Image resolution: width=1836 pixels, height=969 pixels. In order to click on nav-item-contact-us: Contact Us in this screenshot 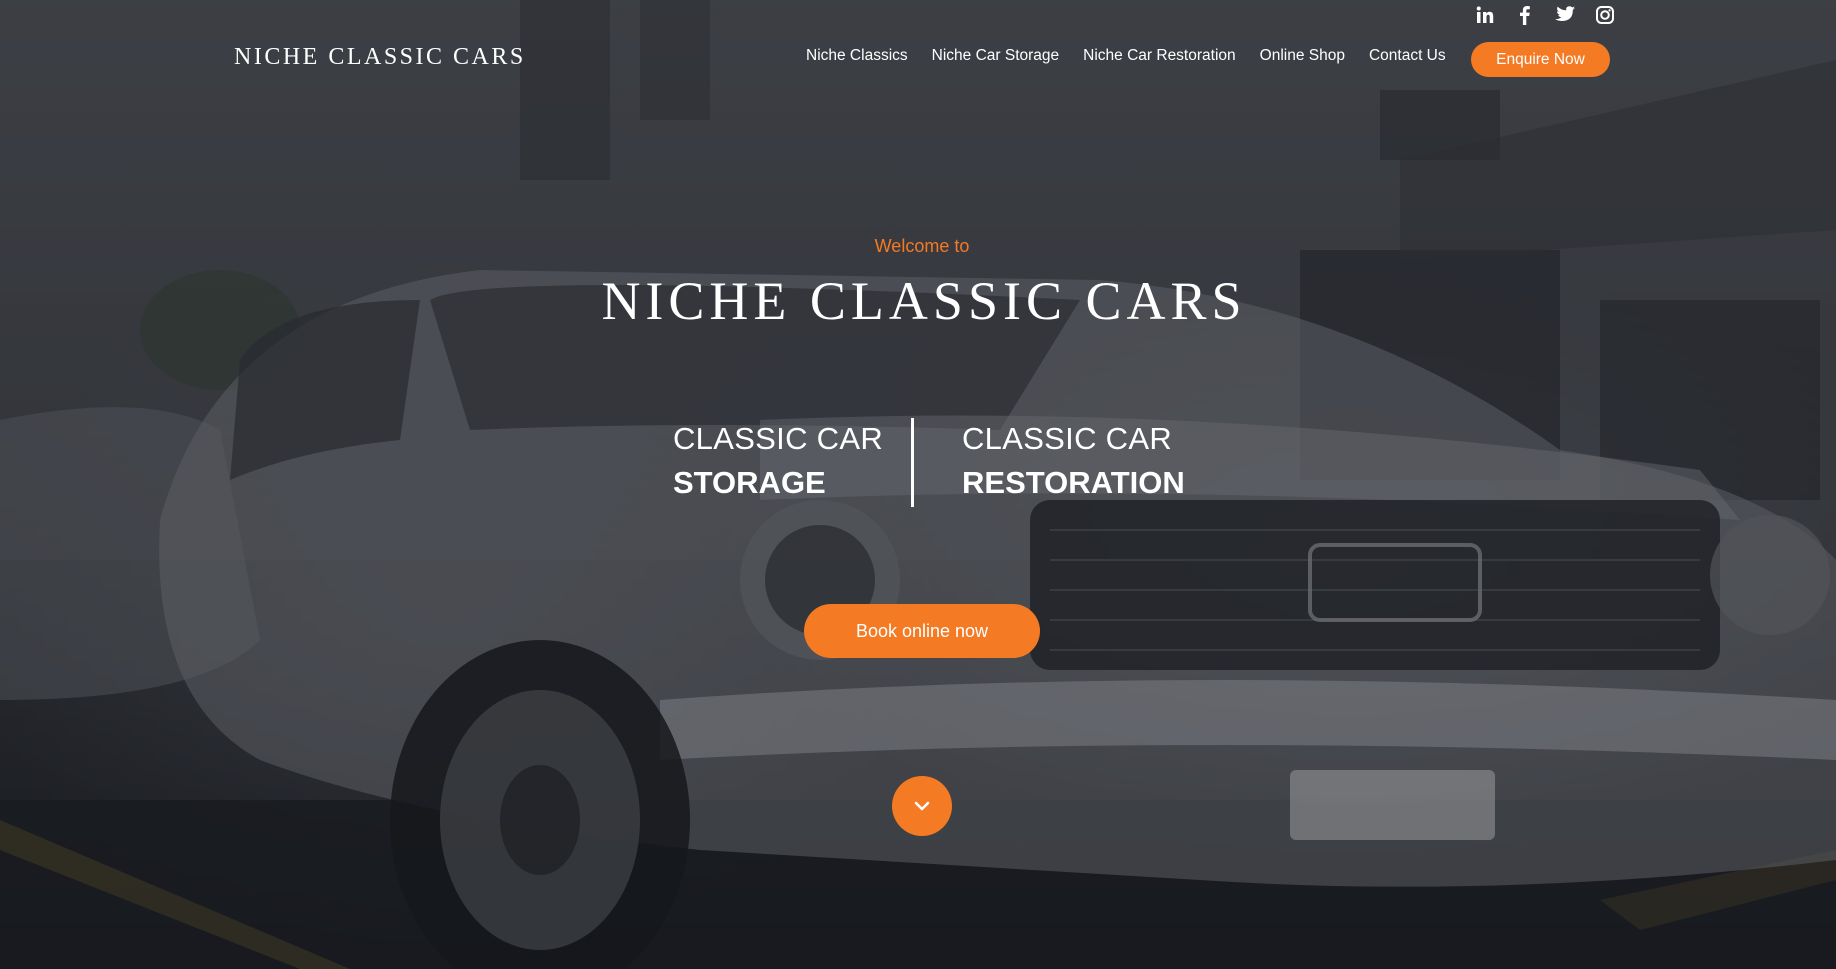, I will do `click(1407, 56)`.